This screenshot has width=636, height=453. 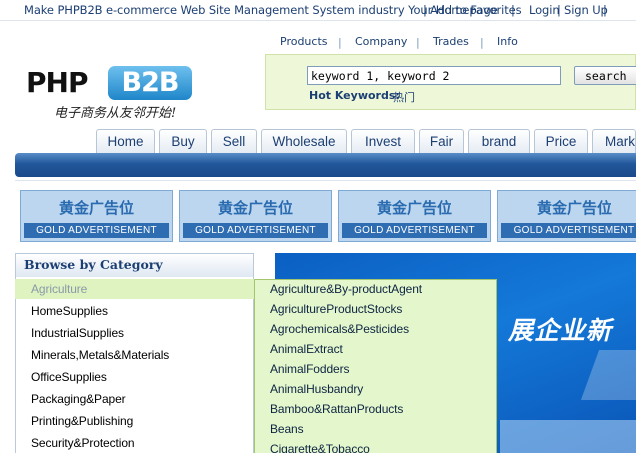 I want to click on login-link: Login, so click(x=544, y=10).